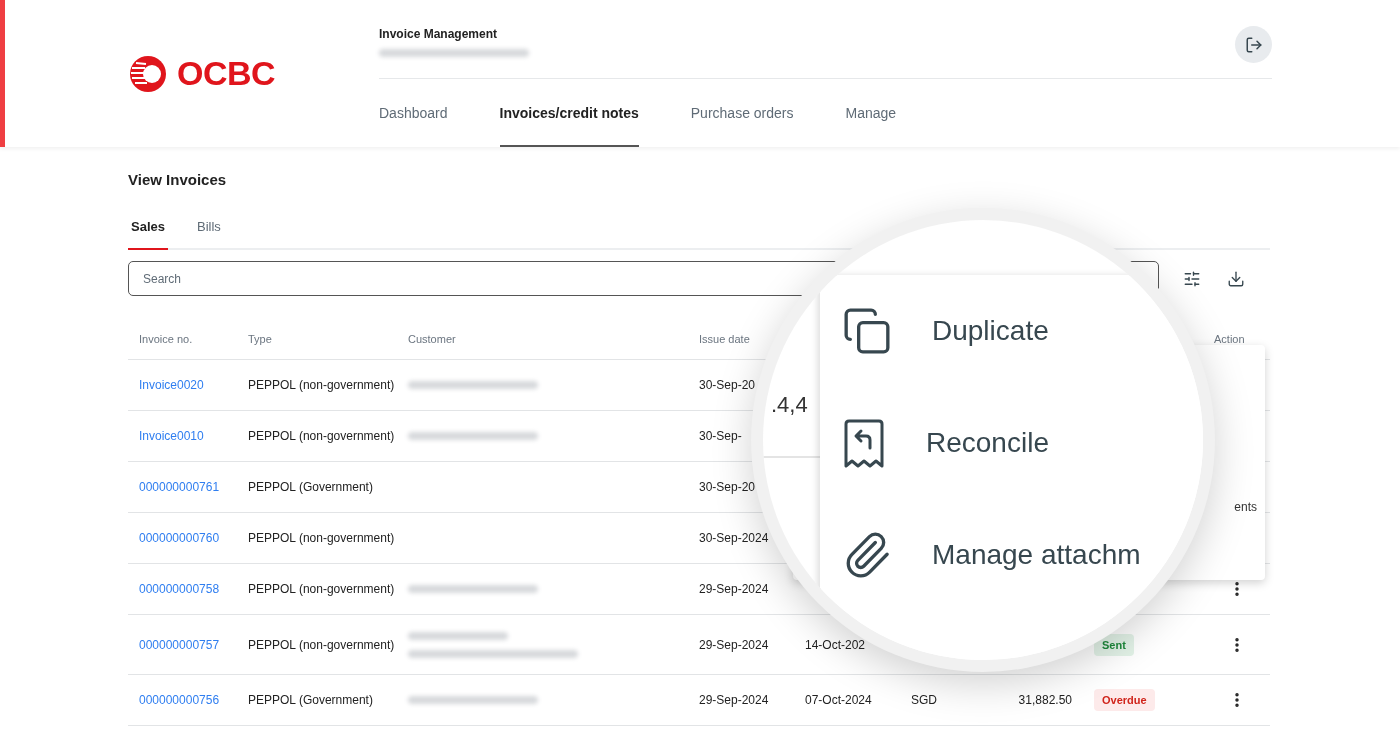 The height and width of the screenshot is (730, 1400). What do you see at coordinates (838, 700) in the screenshot?
I see `table-cell: 07-Oct-2024` at bounding box center [838, 700].